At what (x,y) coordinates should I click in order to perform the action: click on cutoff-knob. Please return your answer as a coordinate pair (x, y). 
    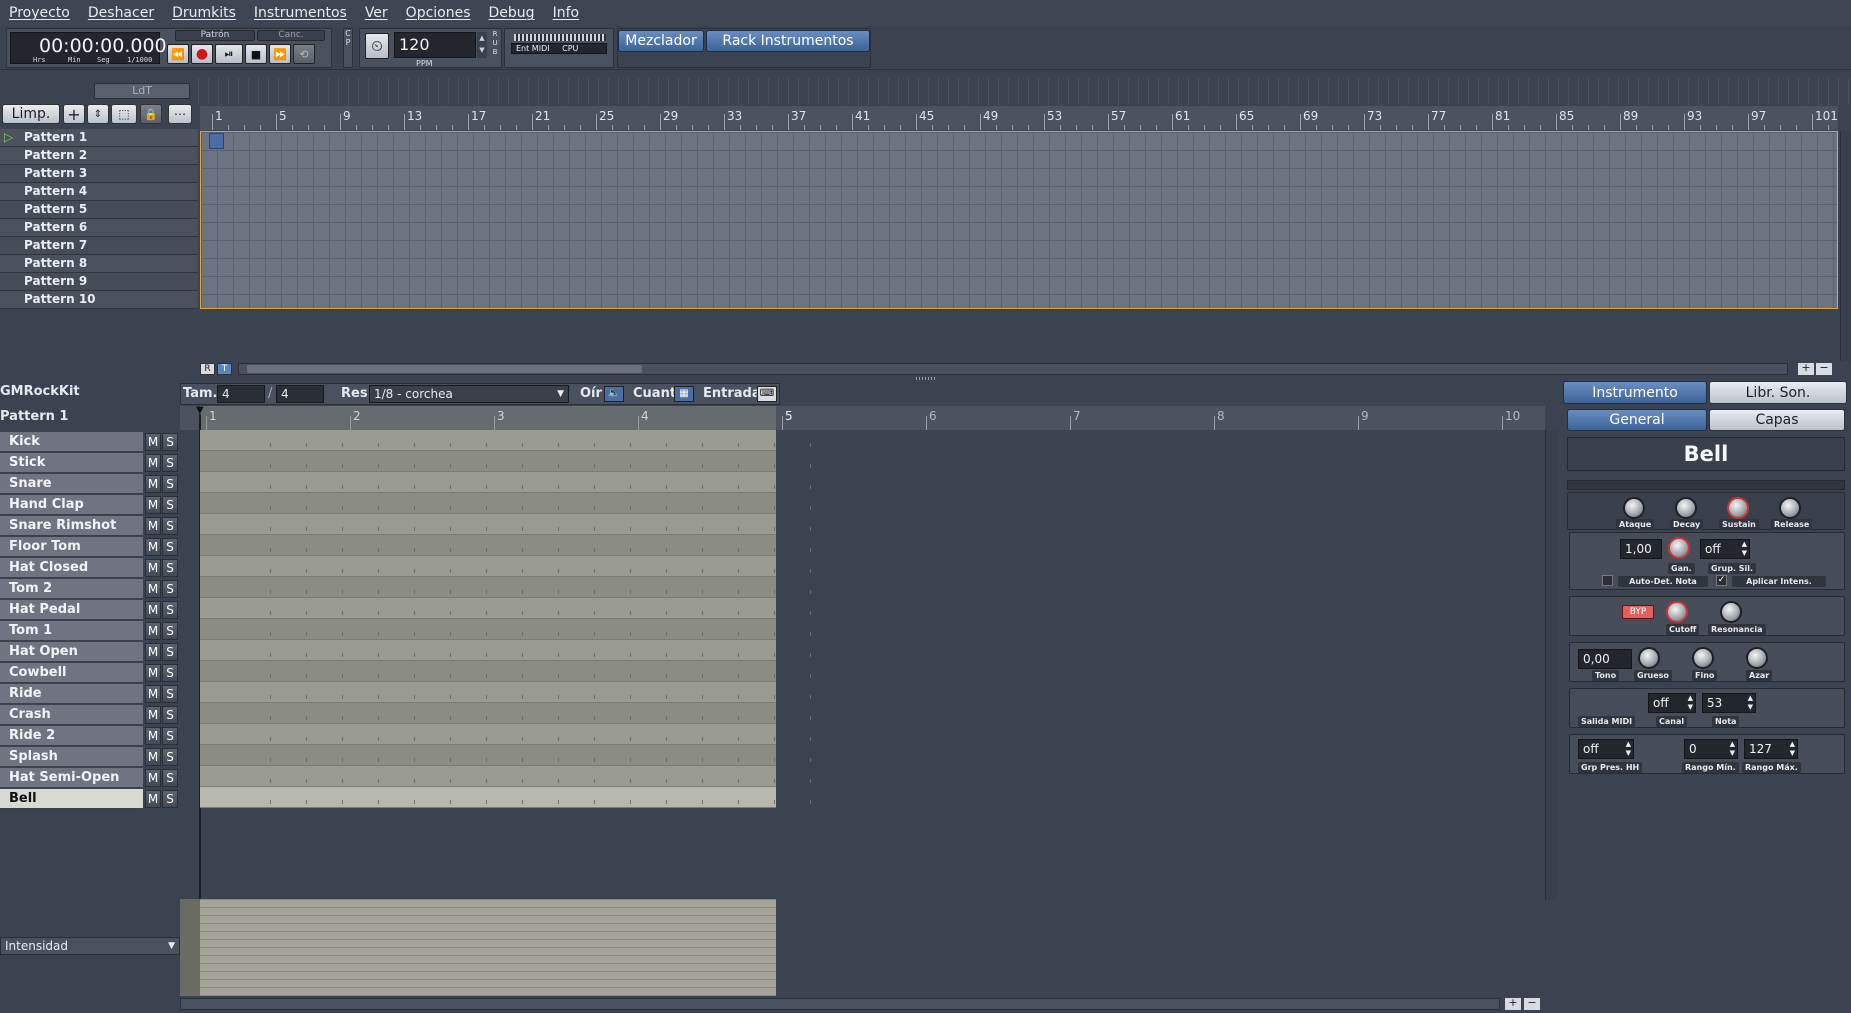
    Looking at the image, I should click on (1677, 612).